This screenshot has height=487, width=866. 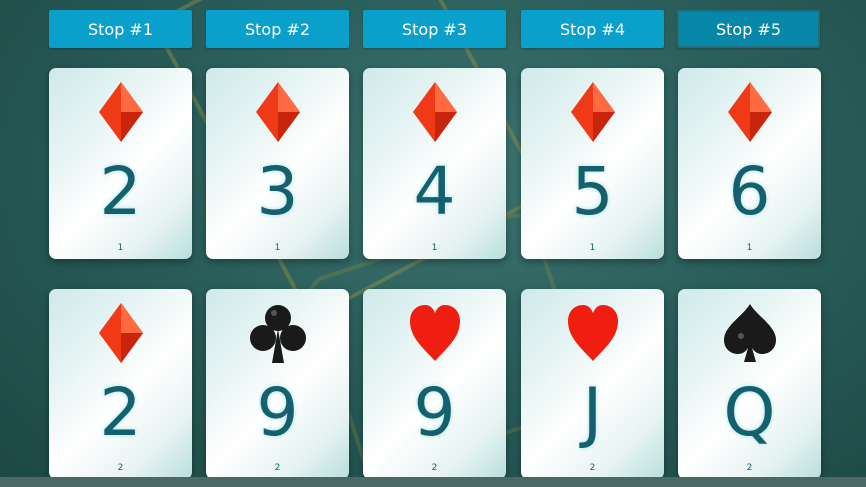 What do you see at coordinates (120, 29) in the screenshot?
I see `stop-1-button: Stop #1` at bounding box center [120, 29].